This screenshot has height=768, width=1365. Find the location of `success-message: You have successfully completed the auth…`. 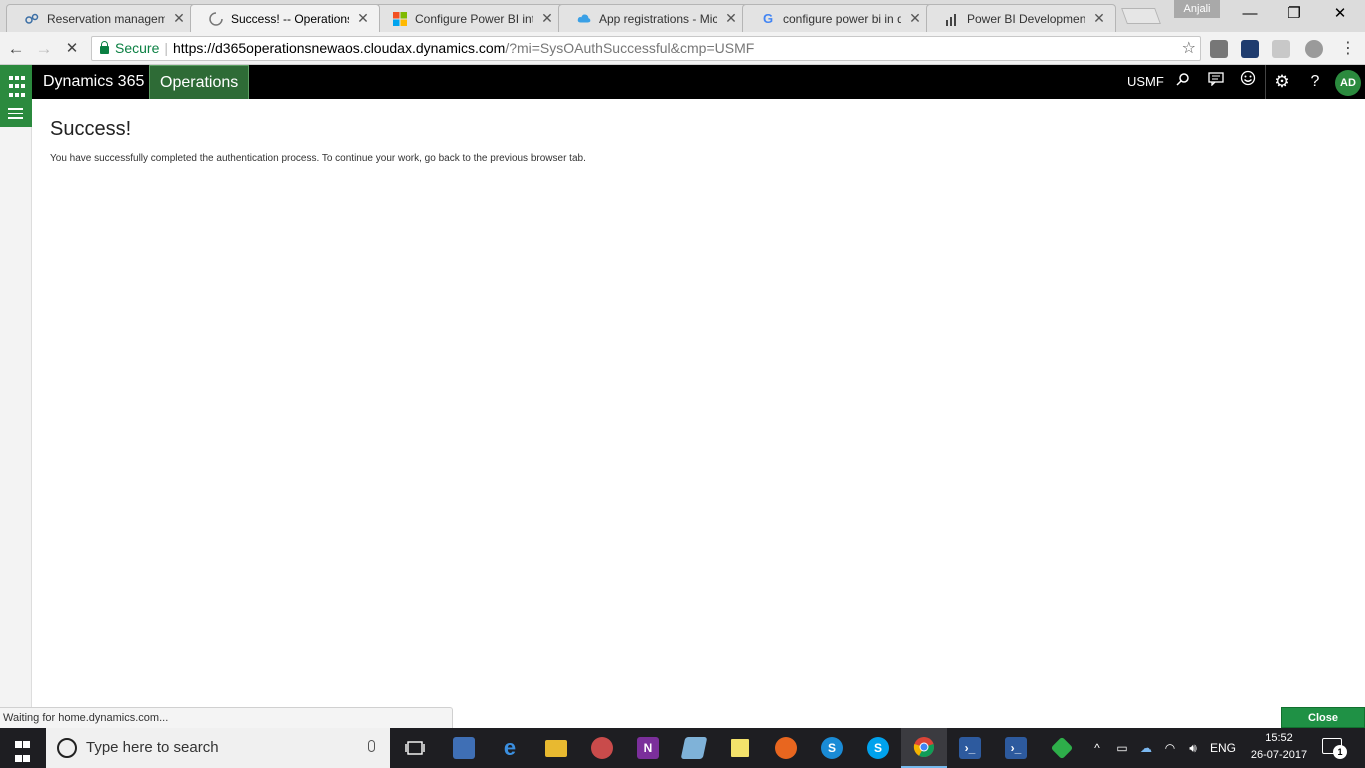

success-message: You have successfully completed the auth… is located at coordinates (318, 158).